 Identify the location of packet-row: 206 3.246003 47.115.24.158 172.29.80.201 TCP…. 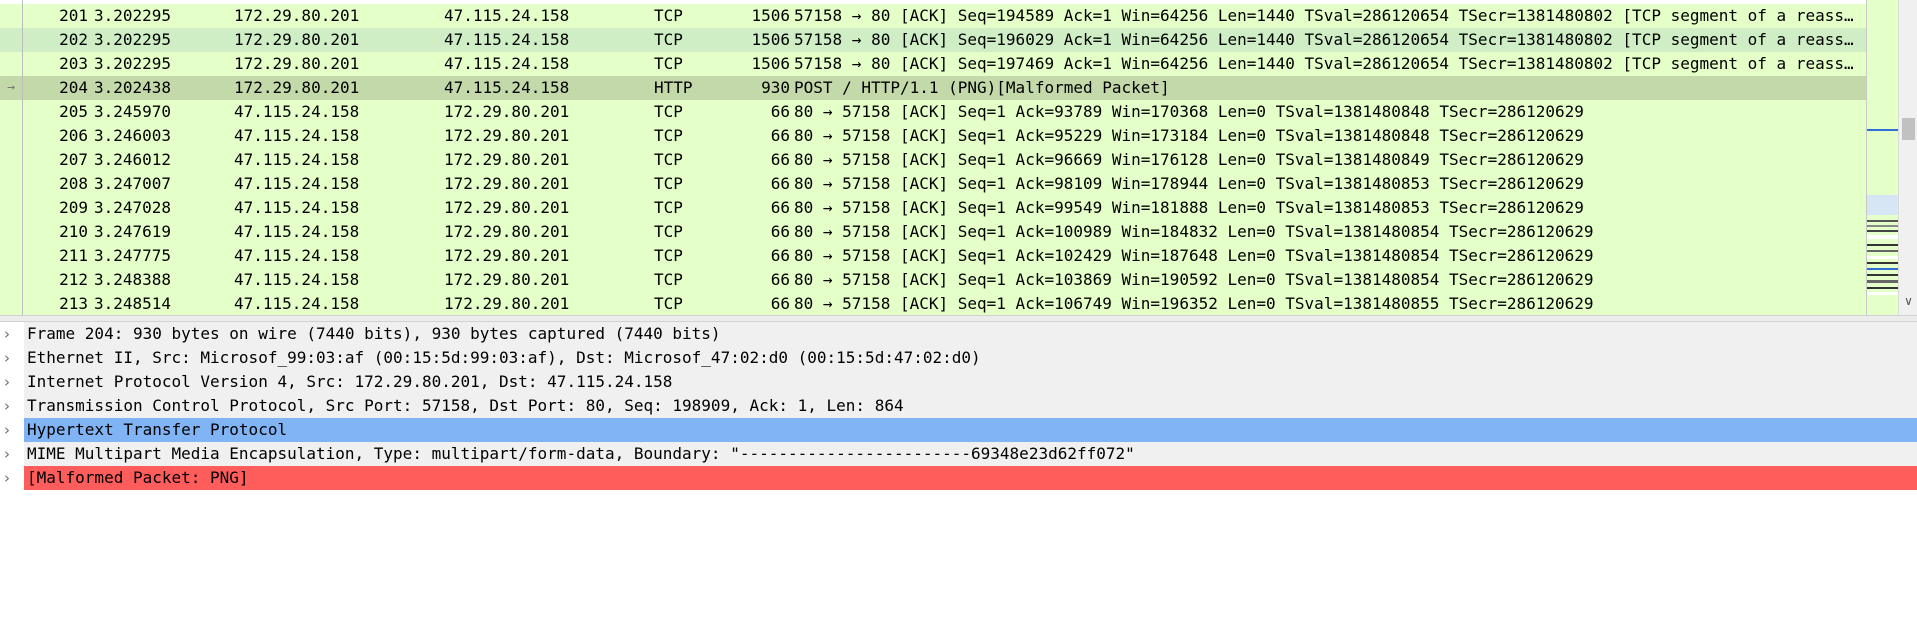
(933, 136).